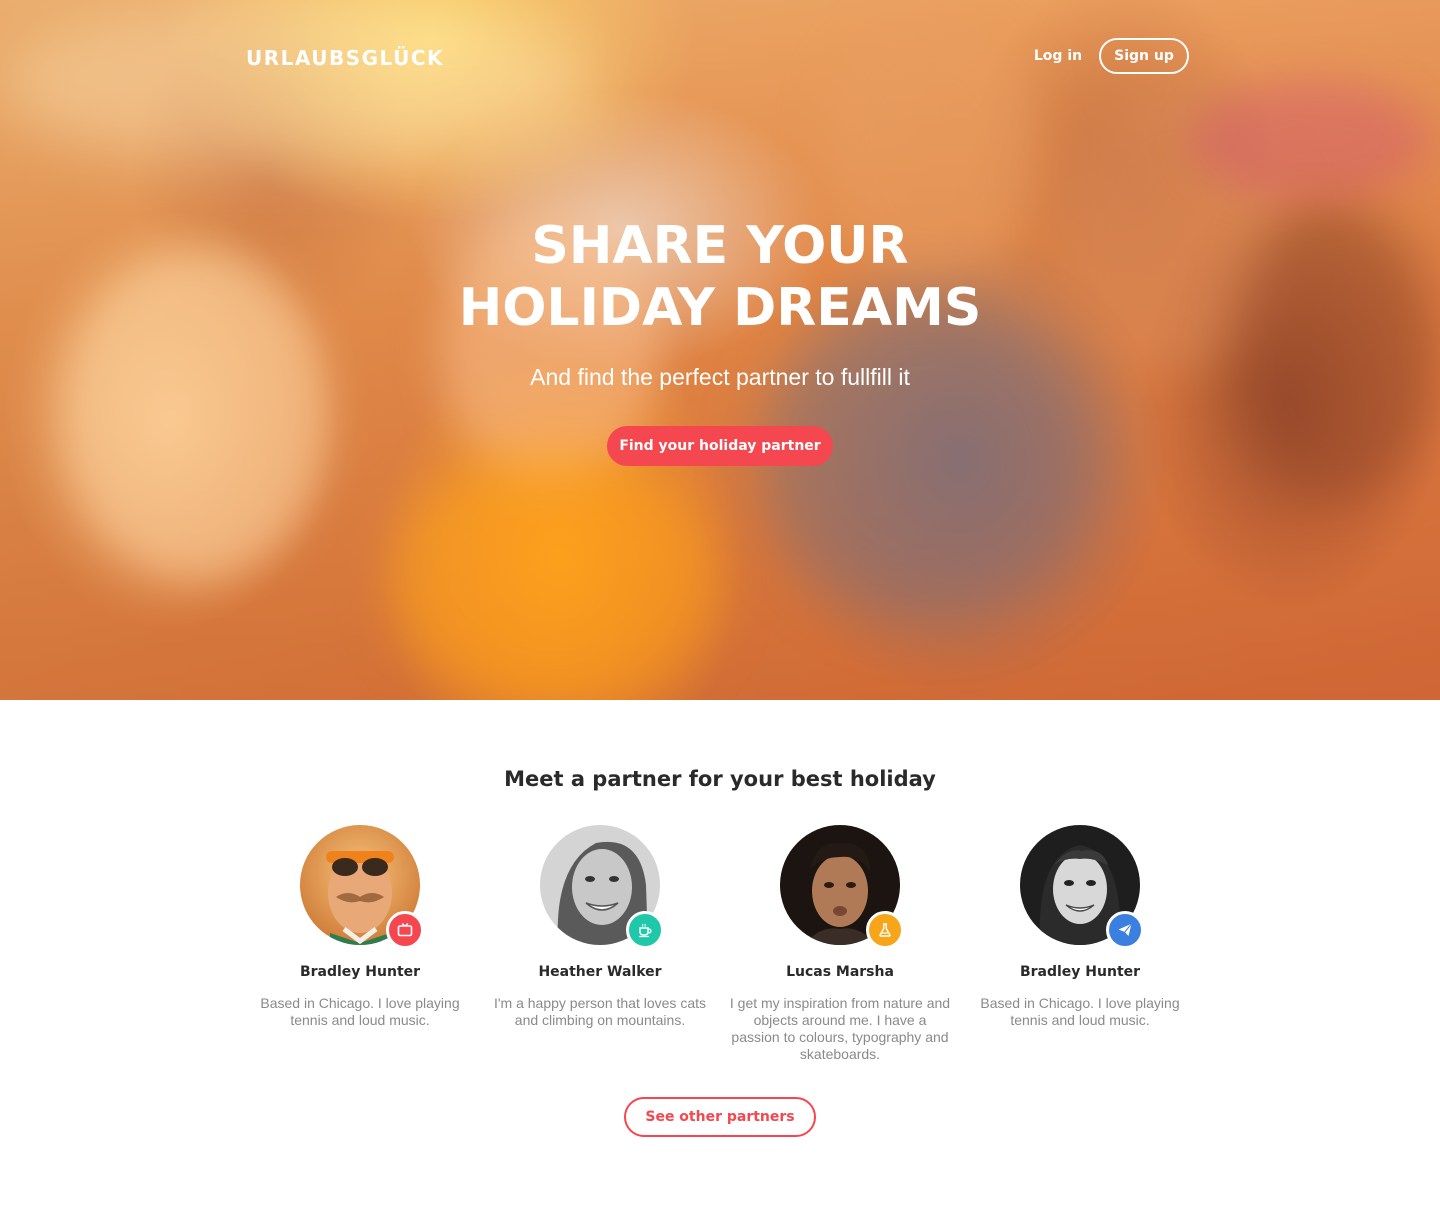 The height and width of the screenshot is (1210, 1440). I want to click on hero-title-line-1: SHARE YOUR, so click(720, 246).